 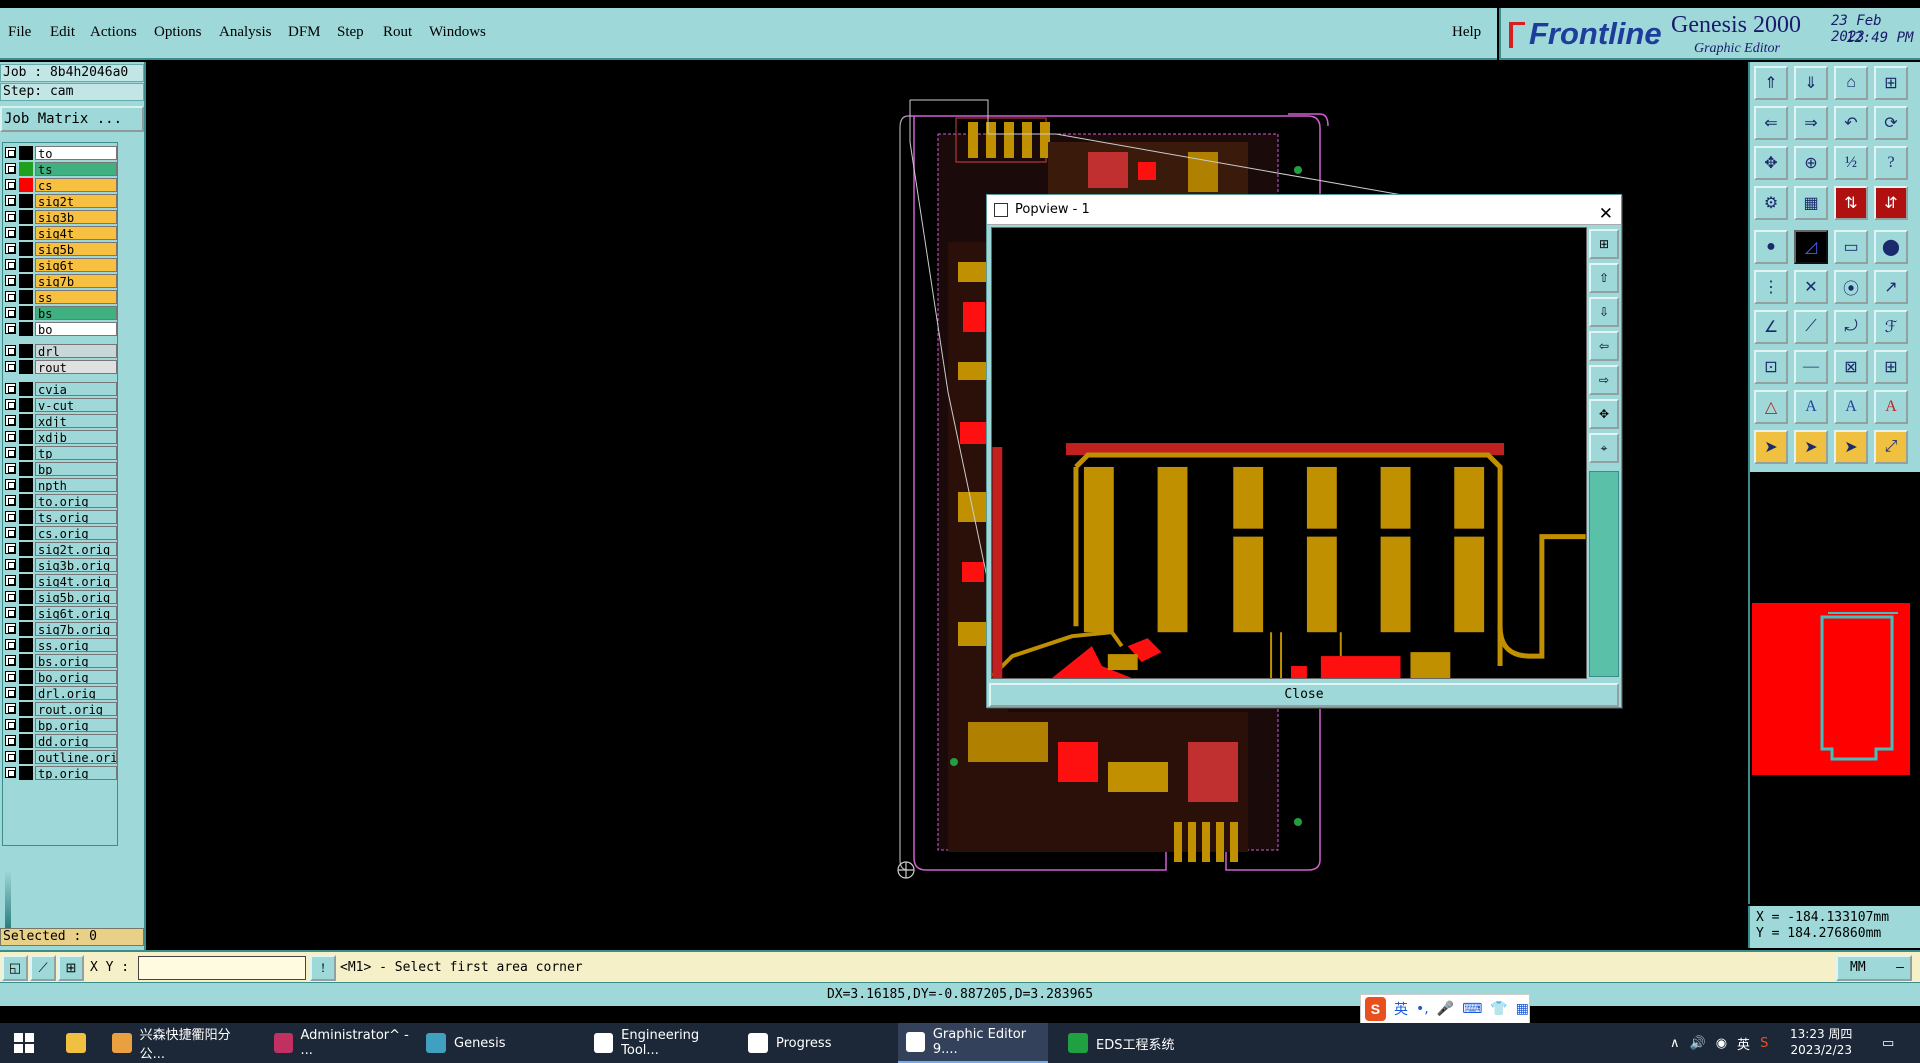 What do you see at coordinates (815, 1043) in the screenshot?
I see `taskbar-item: Progress` at bounding box center [815, 1043].